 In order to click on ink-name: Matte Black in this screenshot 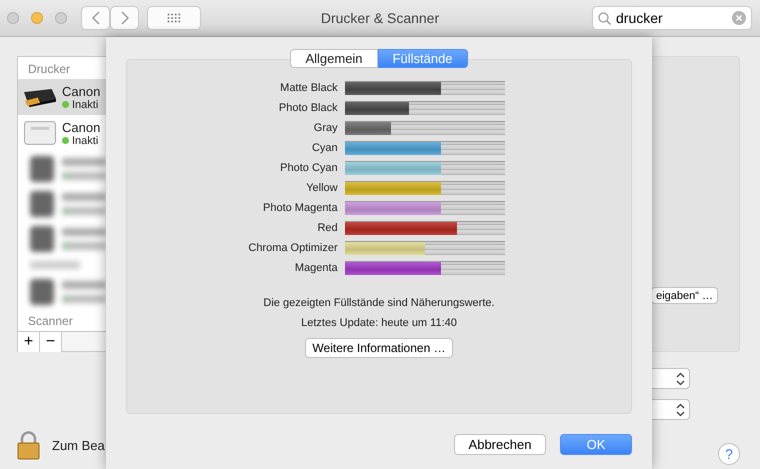, I will do `click(308, 88)`.